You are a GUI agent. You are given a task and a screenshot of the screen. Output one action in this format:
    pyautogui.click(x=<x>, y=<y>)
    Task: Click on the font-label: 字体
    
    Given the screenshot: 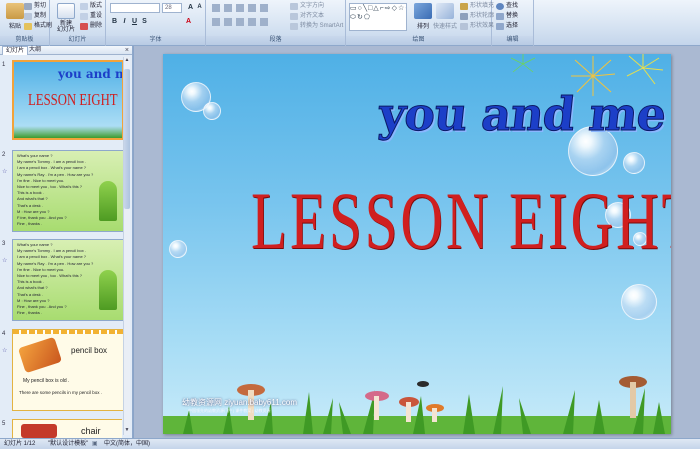 What is the action you would take?
    pyautogui.click(x=155, y=40)
    